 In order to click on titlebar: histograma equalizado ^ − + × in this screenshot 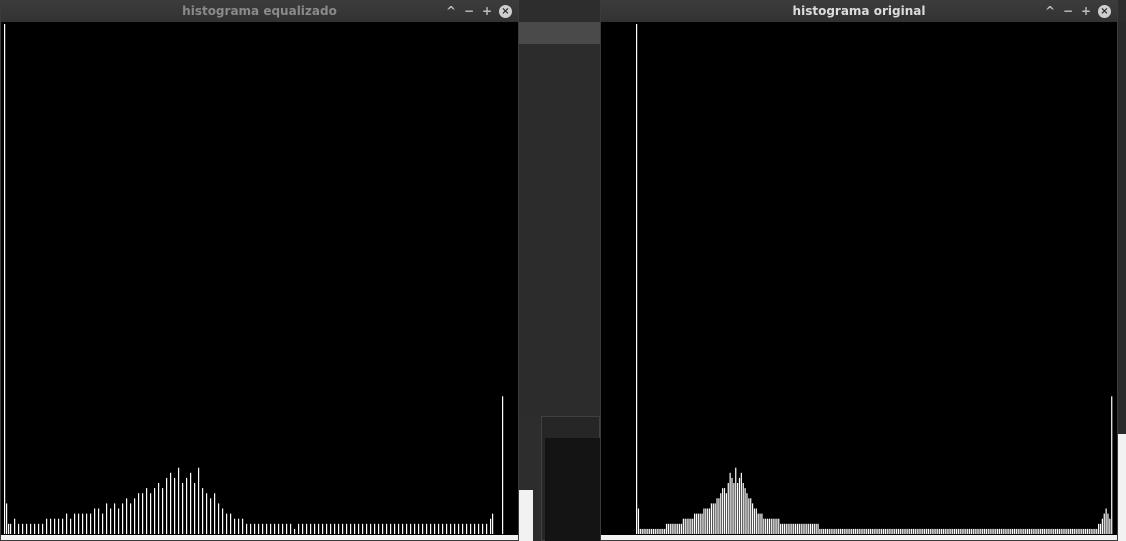, I will do `click(259, 11)`.